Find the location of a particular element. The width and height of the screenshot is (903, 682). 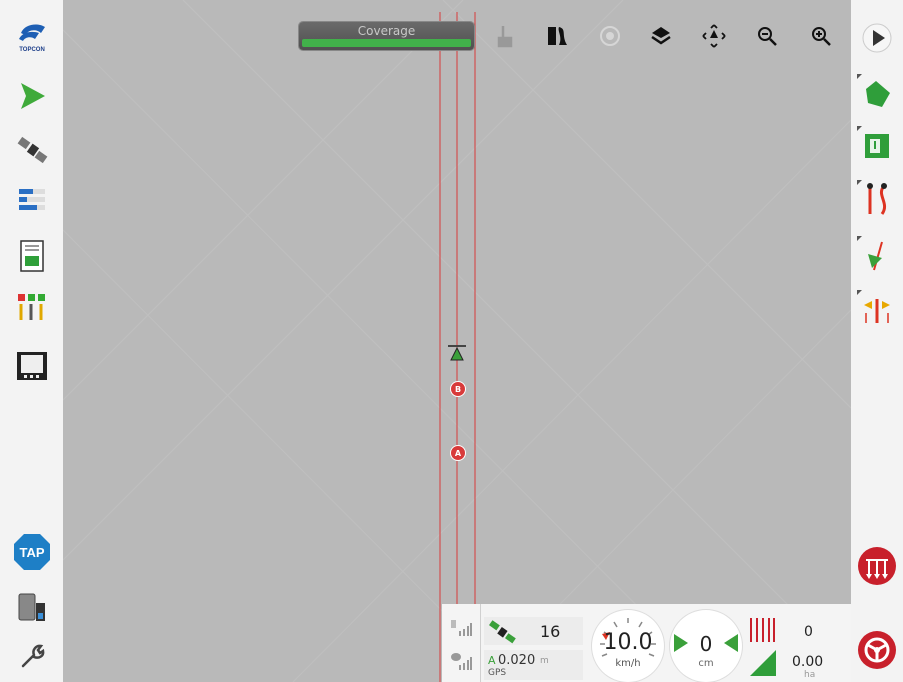

pan-icon is located at coordinates (714, 36).